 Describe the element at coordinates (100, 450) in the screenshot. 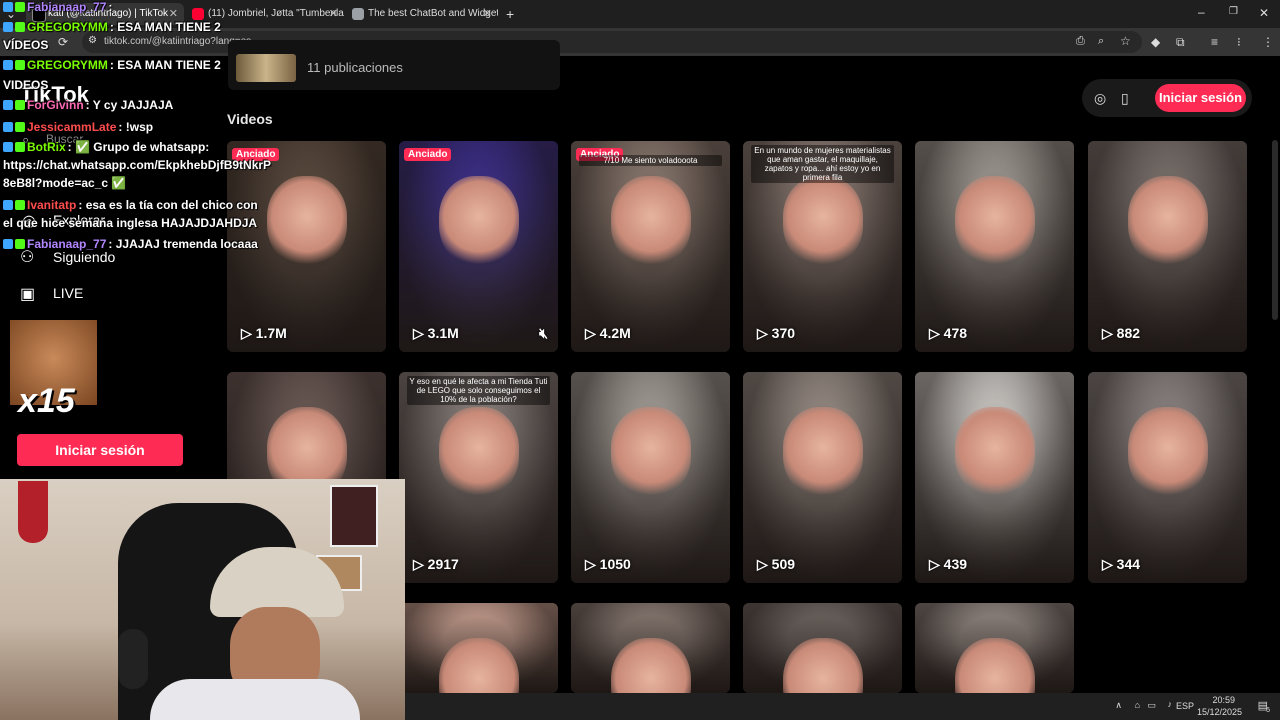

I see `login-button-sidebar: Iniciar sesión` at that location.